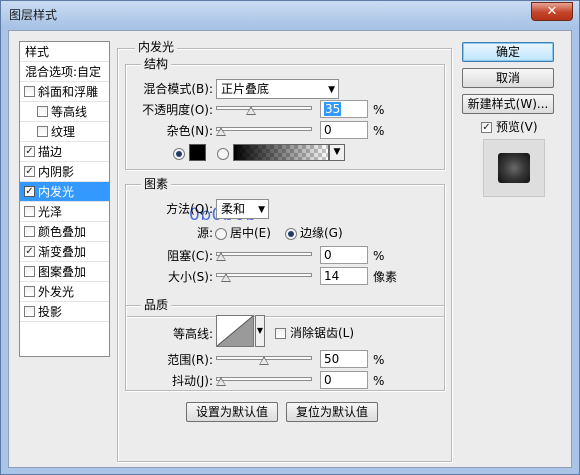  I want to click on range-slider, so click(264, 360).